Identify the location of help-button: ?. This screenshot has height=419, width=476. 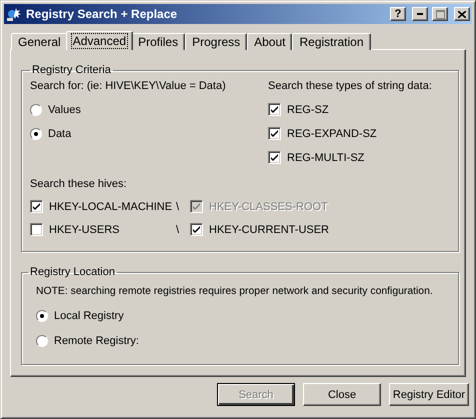
(398, 14).